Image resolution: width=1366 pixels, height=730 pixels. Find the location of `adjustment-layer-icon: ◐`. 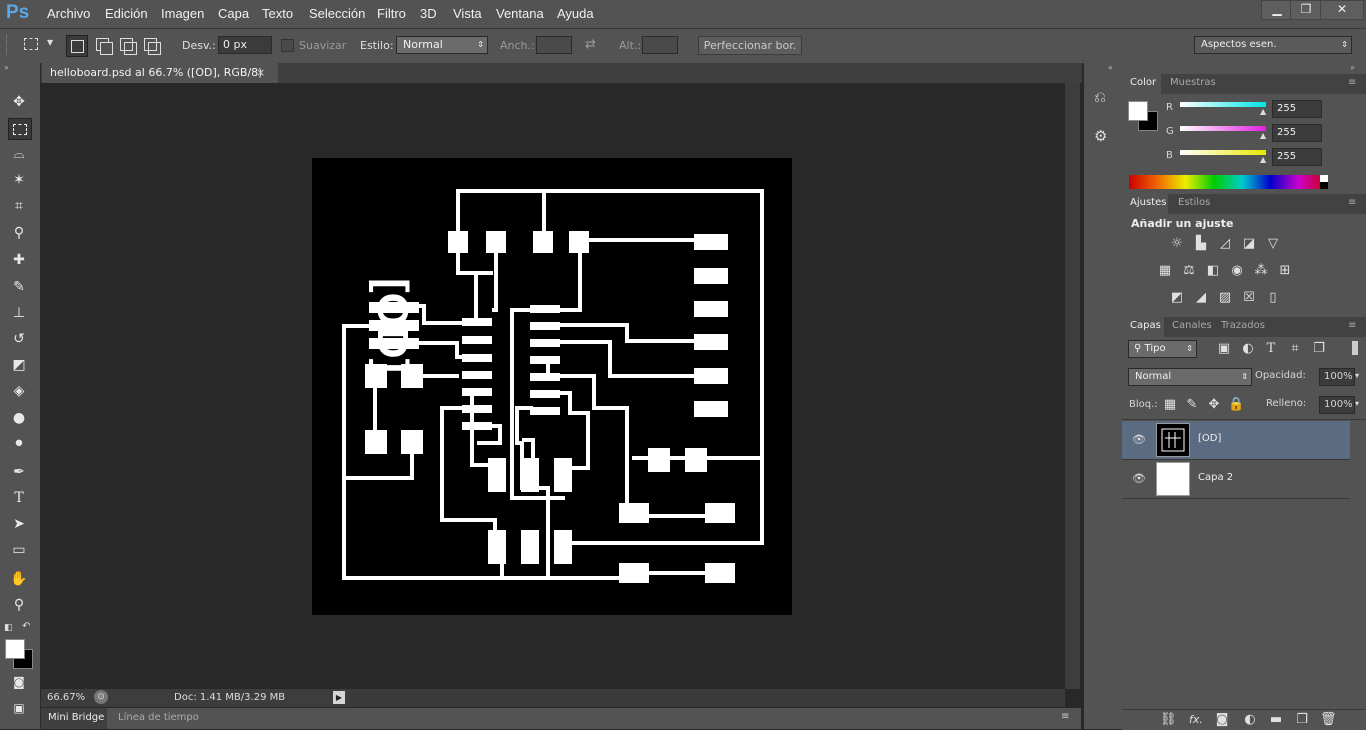

adjustment-layer-icon: ◐ is located at coordinates (1250, 720).